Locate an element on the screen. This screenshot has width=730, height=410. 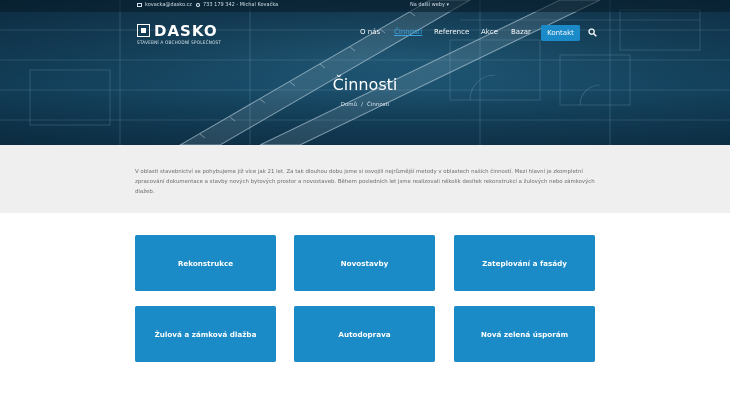
service-tile-nova-zelena: Nová zelená úsporám is located at coordinates (524, 334).